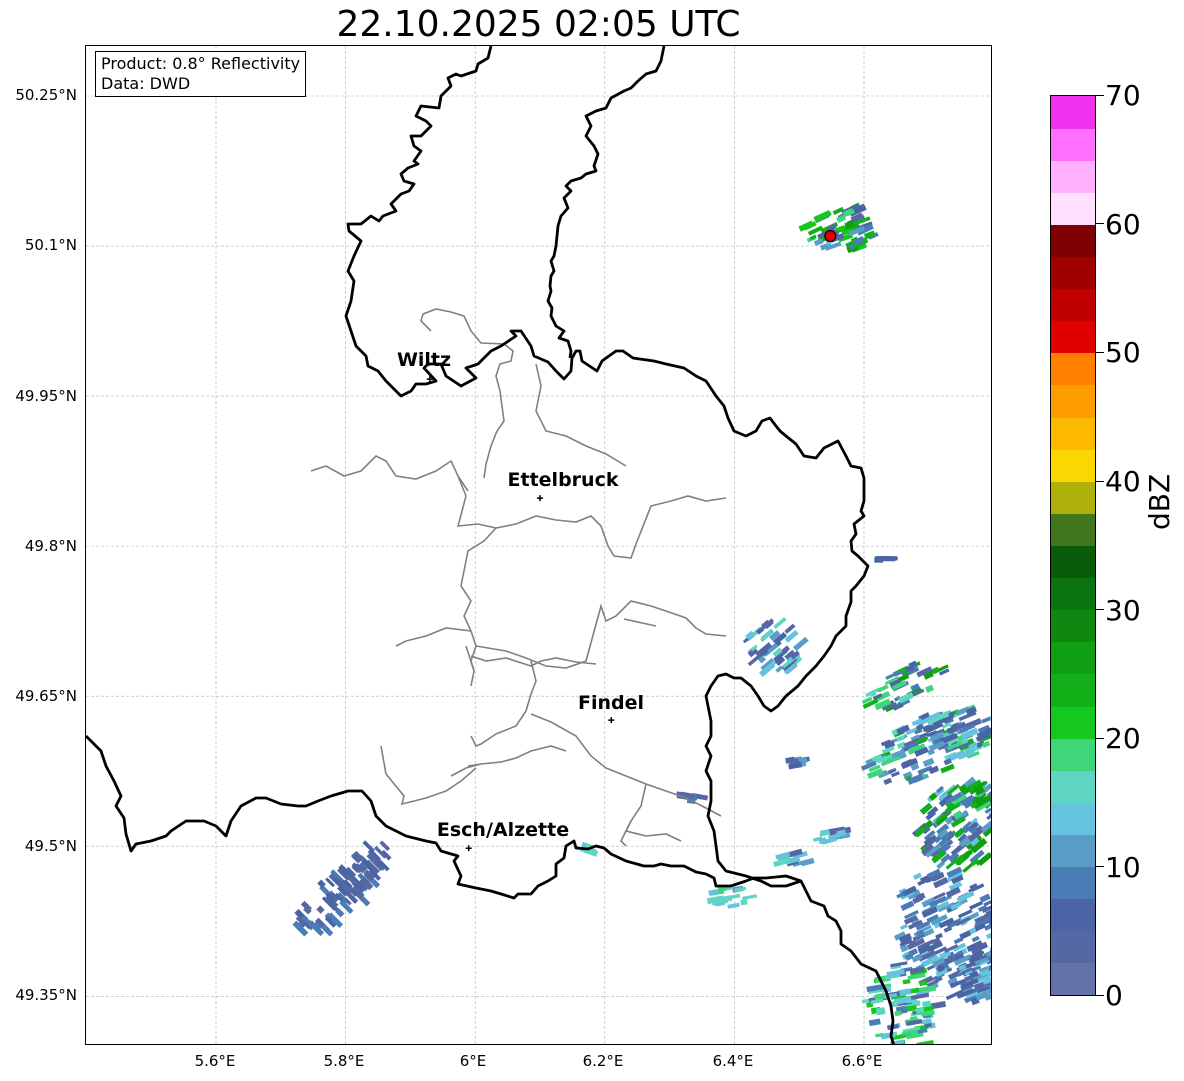 This screenshot has height=1081, width=1184. Describe the element at coordinates (1123, 610) in the screenshot. I see `colorbar-tick-label: 30` at that location.